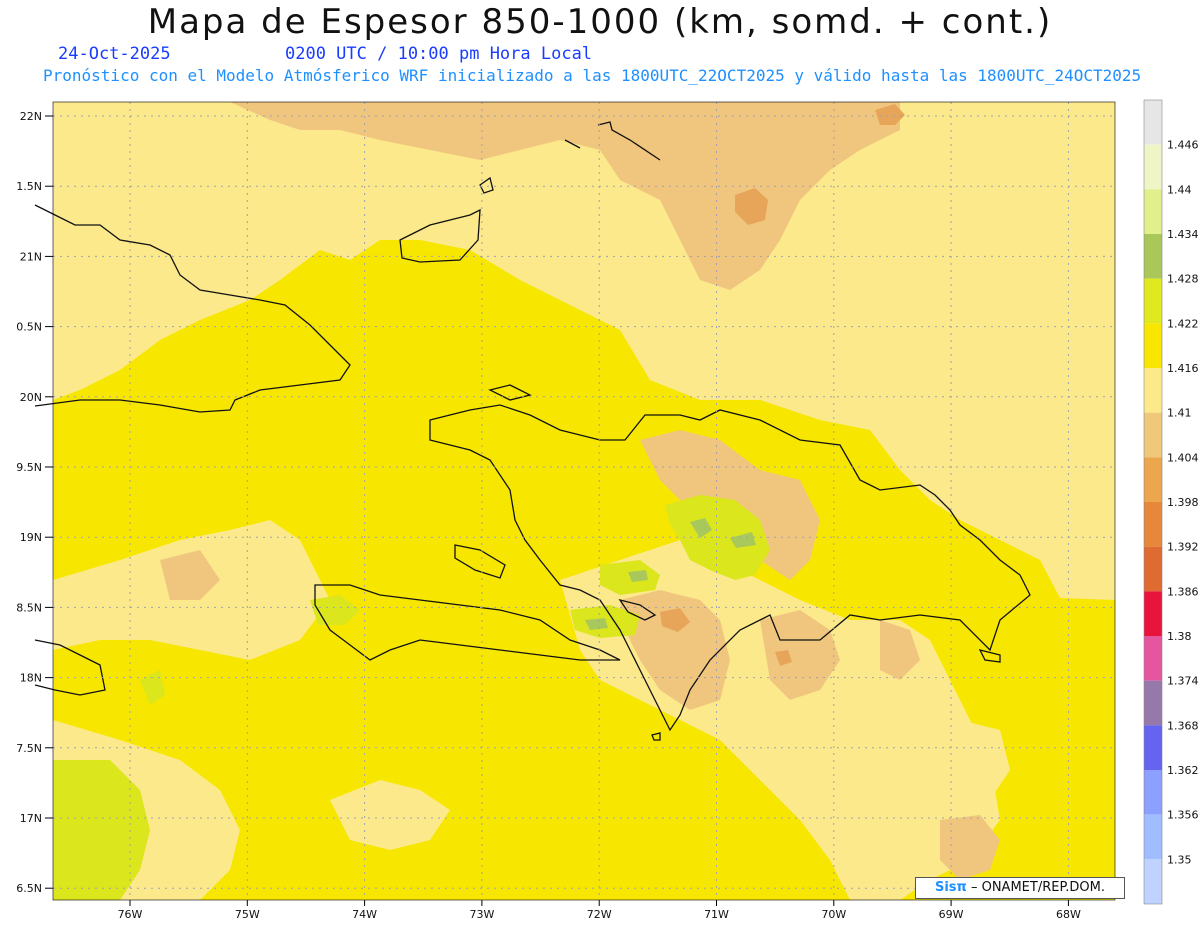 This screenshot has height=927, width=1200. What do you see at coordinates (247, 914) in the screenshot?
I see `lon-label: 75W` at bounding box center [247, 914].